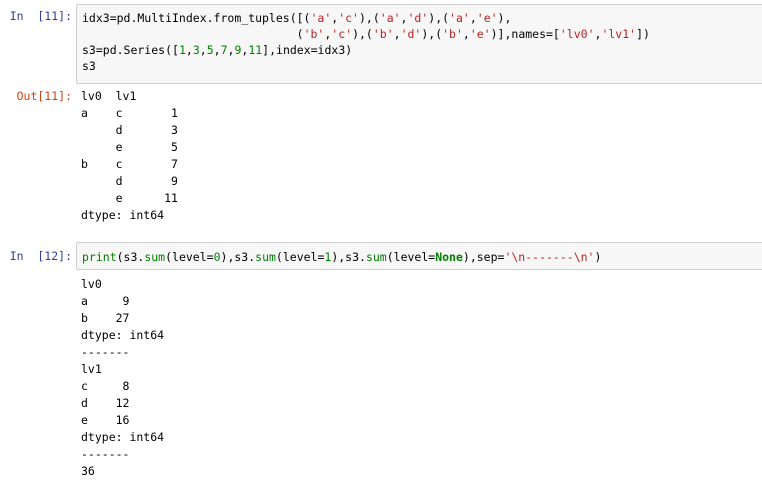 The height and width of the screenshot is (487, 762). I want to click on output-line: e 11, so click(129, 198).